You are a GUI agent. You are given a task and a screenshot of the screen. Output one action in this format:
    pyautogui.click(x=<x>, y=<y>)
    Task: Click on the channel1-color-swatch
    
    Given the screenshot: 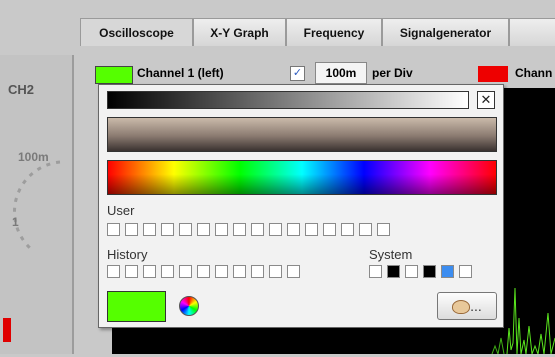 What is the action you would take?
    pyautogui.click(x=114, y=75)
    